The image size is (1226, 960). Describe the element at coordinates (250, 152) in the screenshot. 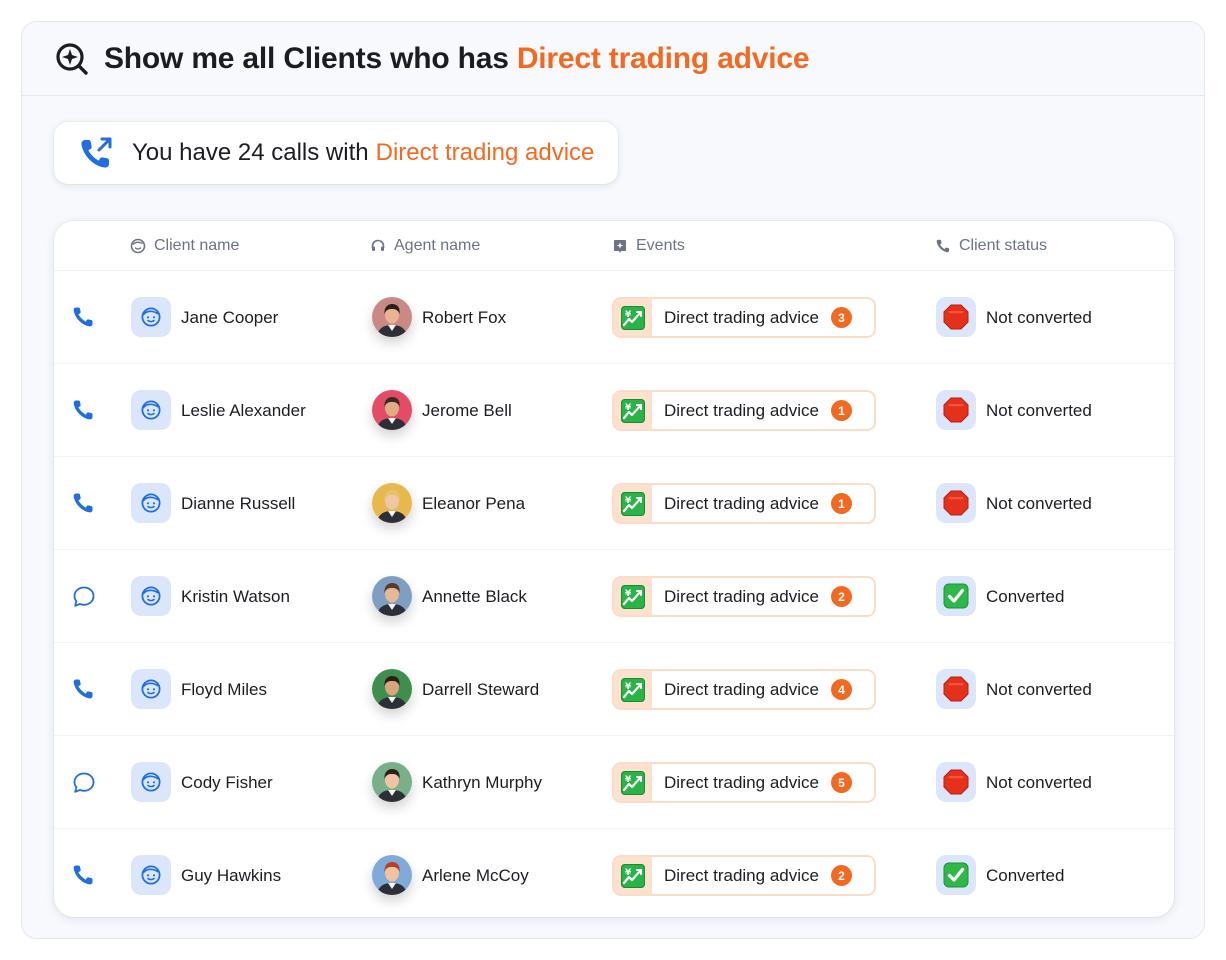

I see `calls-summary-prefix: You have 24 calls with` at that location.